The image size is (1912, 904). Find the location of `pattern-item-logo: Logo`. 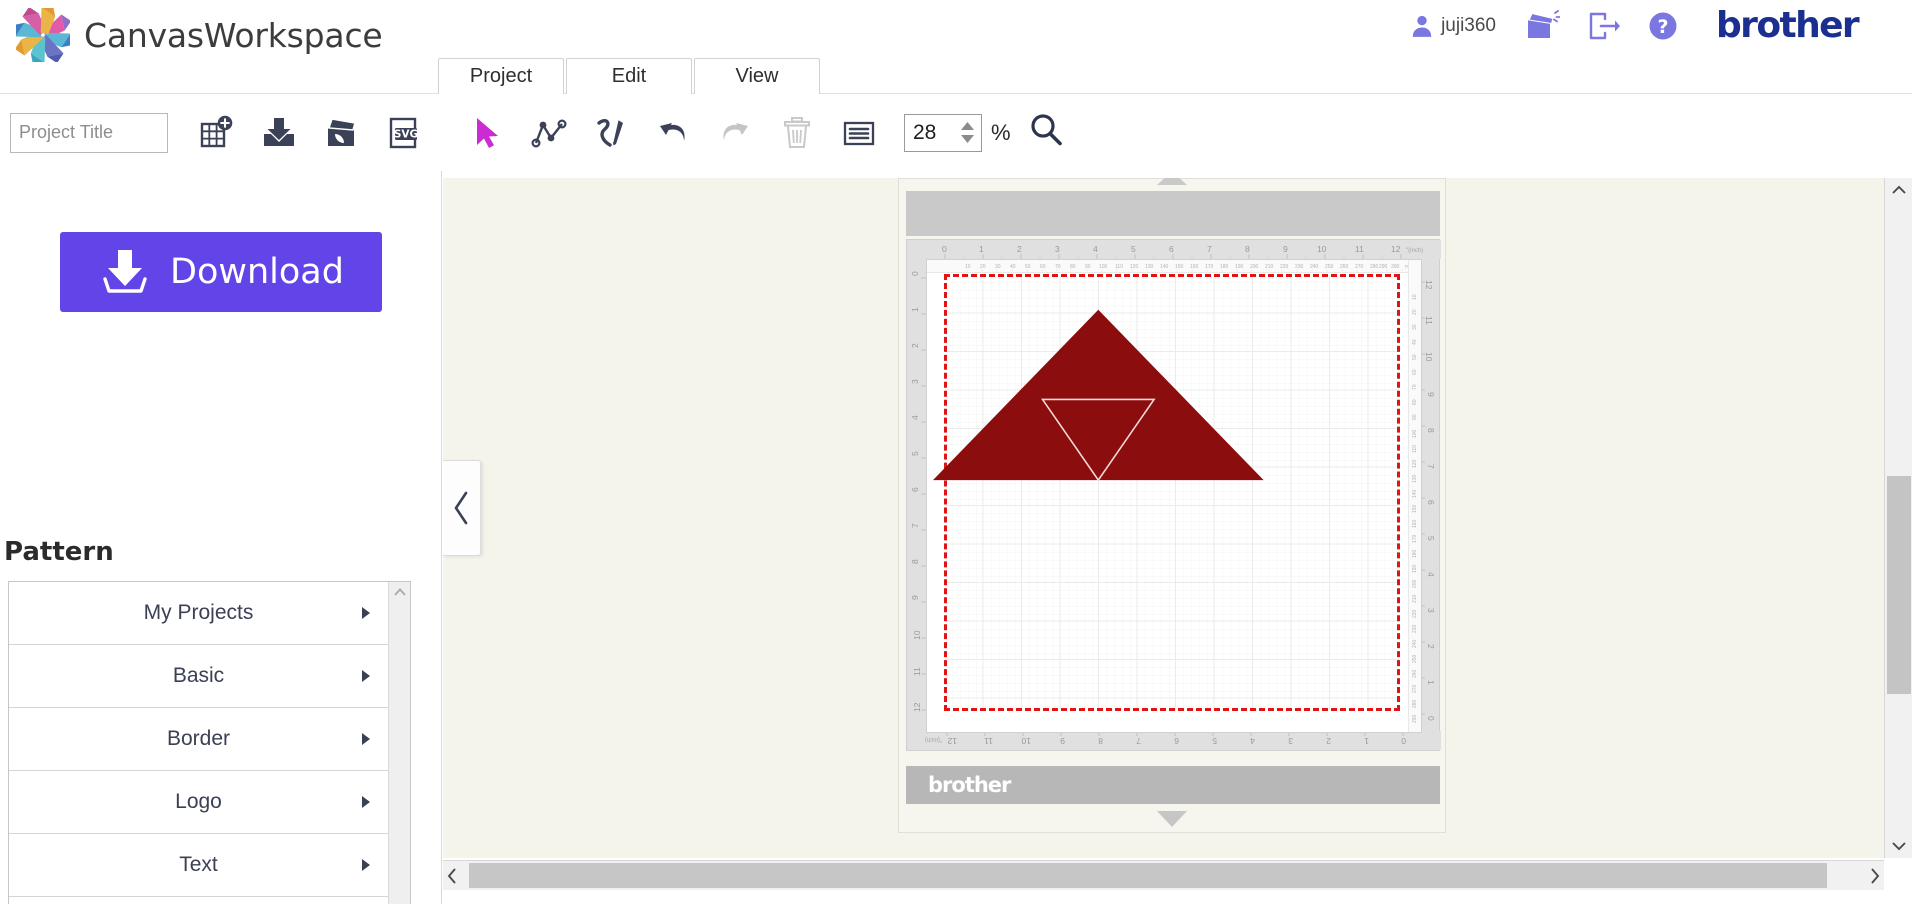

pattern-item-logo: Logo is located at coordinates (198, 802).